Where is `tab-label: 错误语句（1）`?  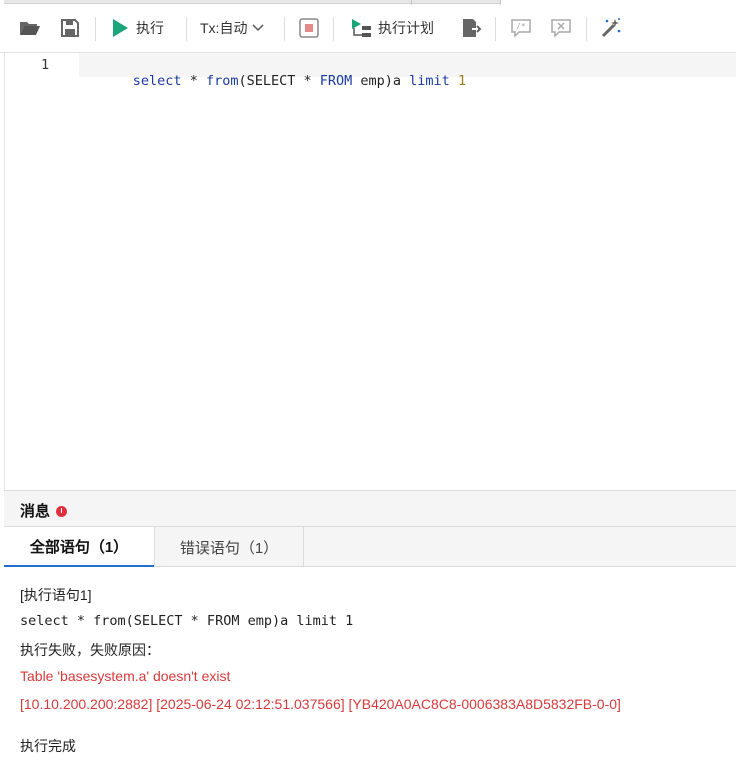
tab-label: 错误语句（1） is located at coordinates (229, 548).